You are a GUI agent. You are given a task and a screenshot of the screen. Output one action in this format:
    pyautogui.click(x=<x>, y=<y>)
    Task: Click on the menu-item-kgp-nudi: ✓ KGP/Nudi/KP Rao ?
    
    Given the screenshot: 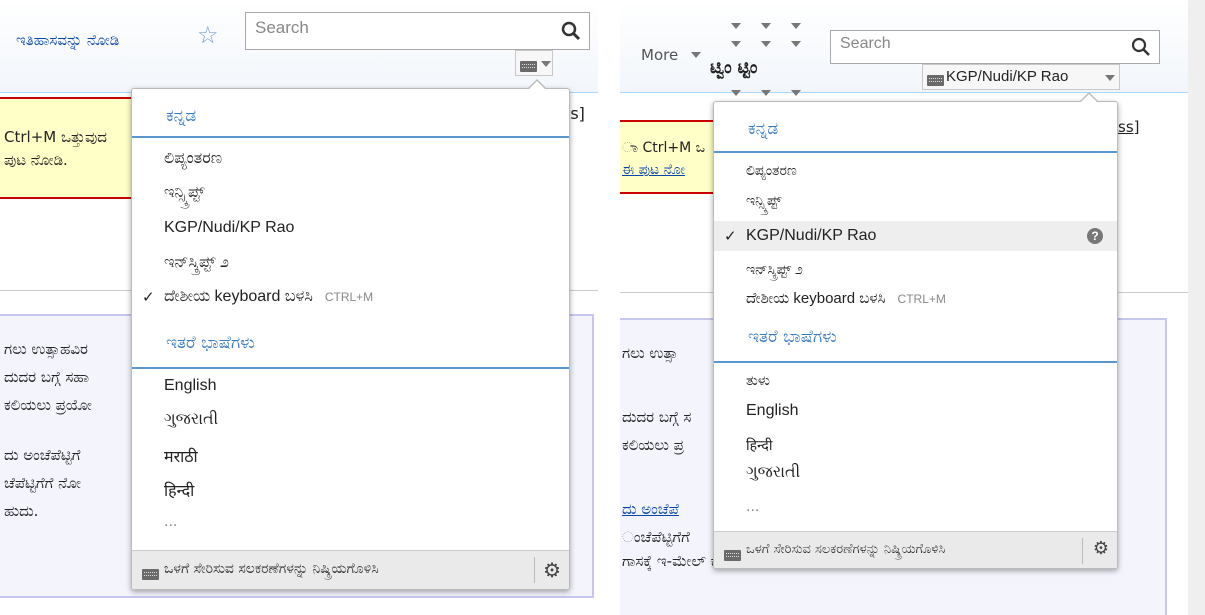 What is the action you would take?
    pyautogui.click(x=915, y=236)
    